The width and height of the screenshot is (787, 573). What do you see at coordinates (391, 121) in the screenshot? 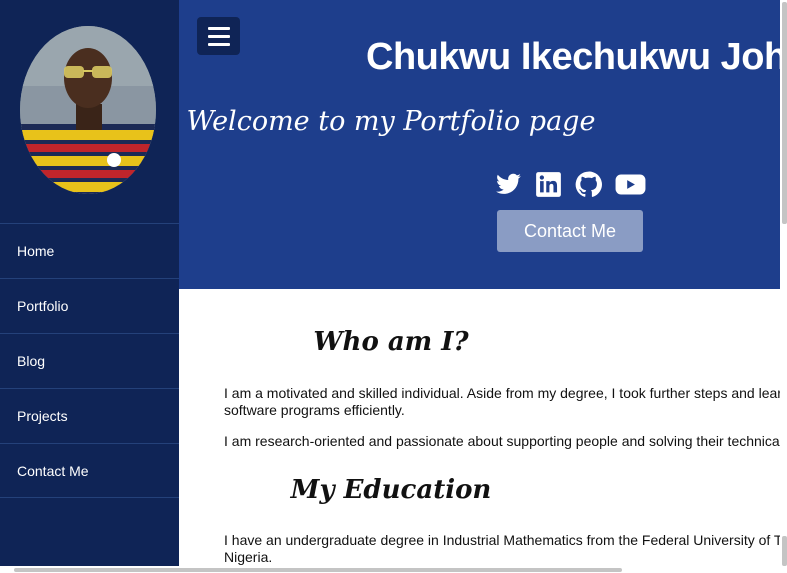
I see `welcome-subtitle: Welcome to my Portfolio page` at bounding box center [391, 121].